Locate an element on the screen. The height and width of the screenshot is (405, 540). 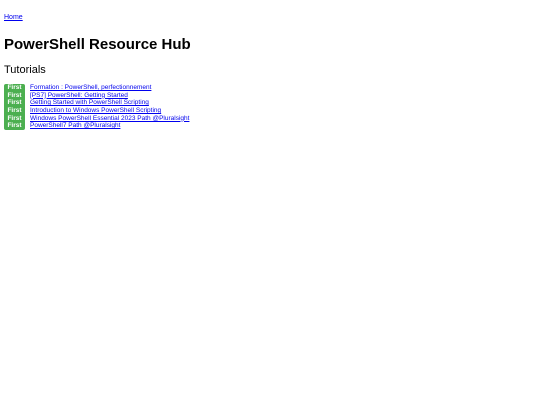
tutorials-heading: Tutorials is located at coordinates (25, 70).